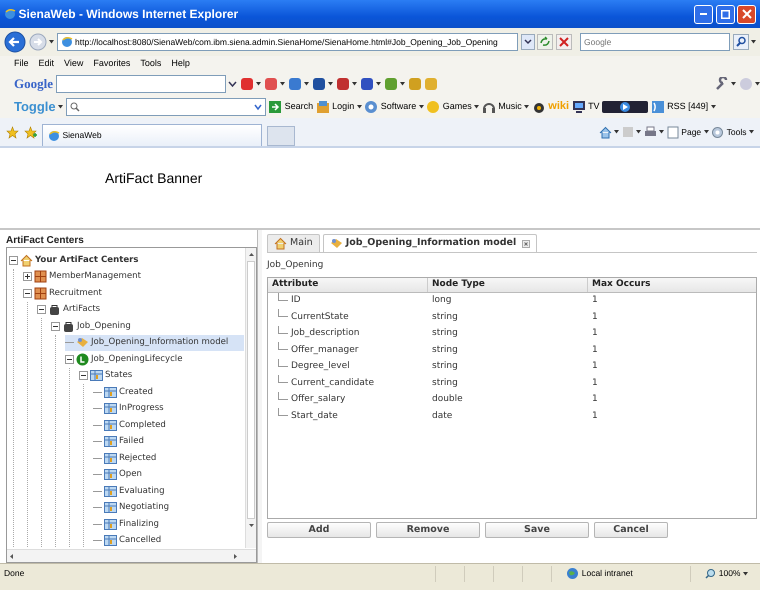  Describe the element at coordinates (125, 392) in the screenshot. I see `tree-item: Created` at that location.